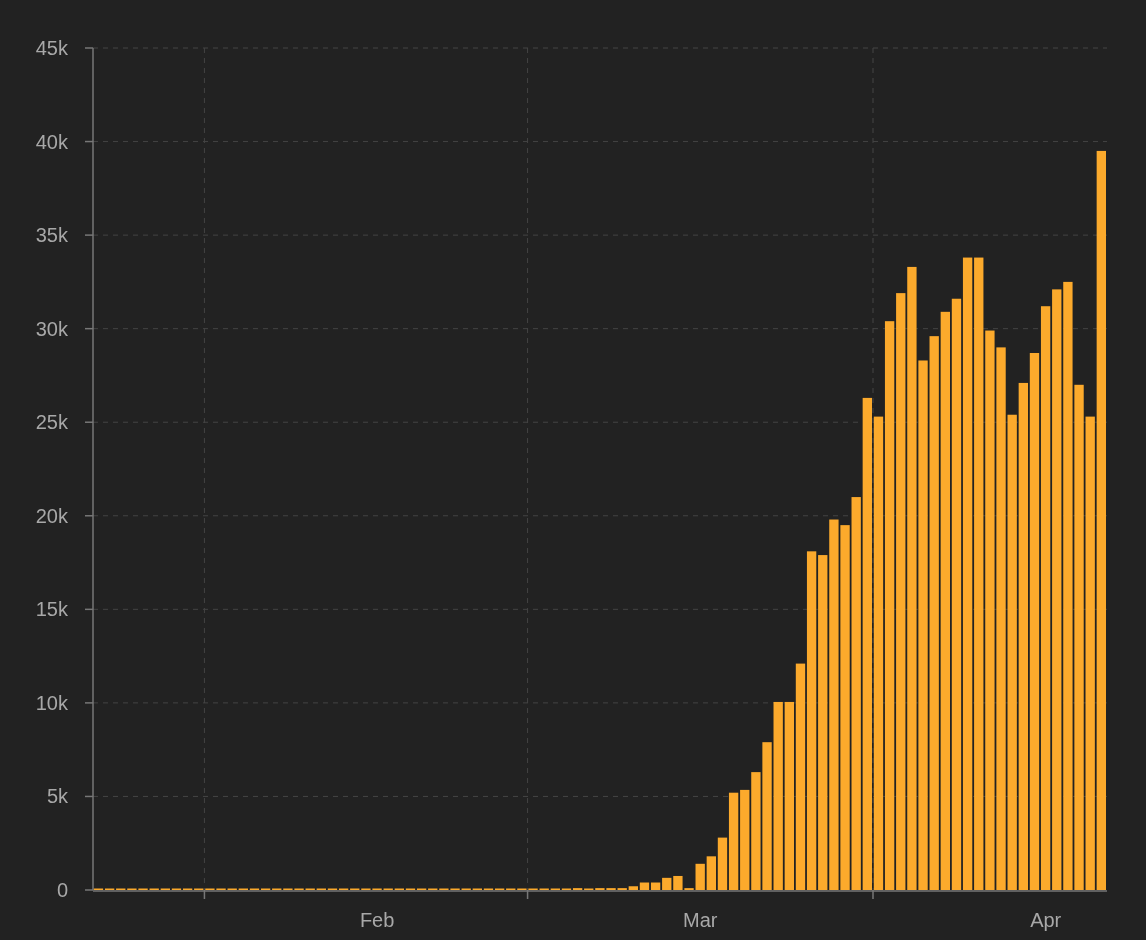  I want to click on axis-label: 40k, so click(51, 141).